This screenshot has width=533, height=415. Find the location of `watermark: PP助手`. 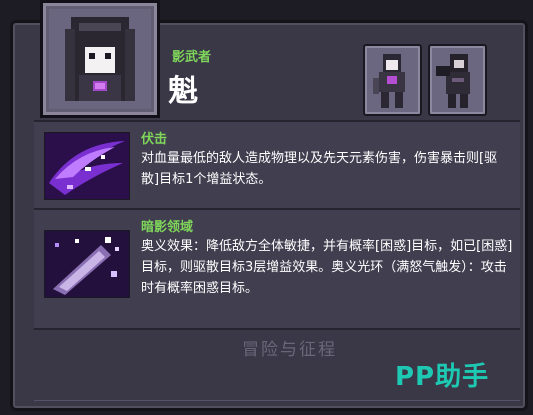

watermark: PP助手 is located at coordinates (442, 377).